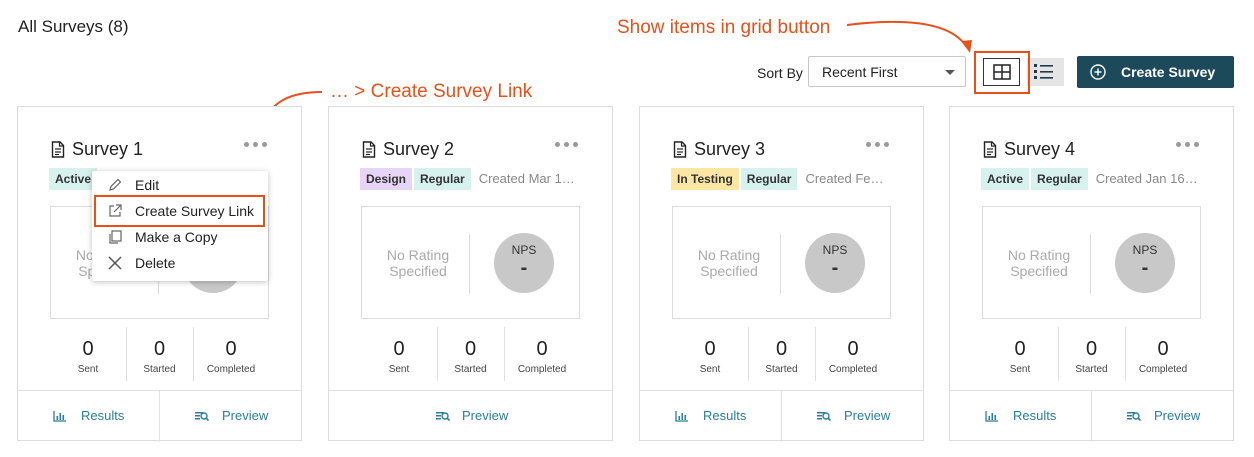 This screenshot has height=457, width=1254. What do you see at coordinates (705, 179) in the screenshot?
I see `status-badge: In Testing` at bounding box center [705, 179].